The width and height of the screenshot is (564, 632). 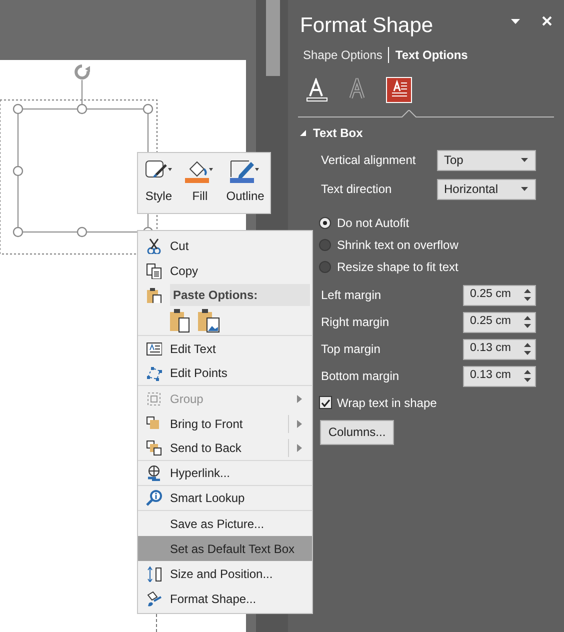 I want to click on menu-item: Set as Default Text Box, so click(x=225, y=548).